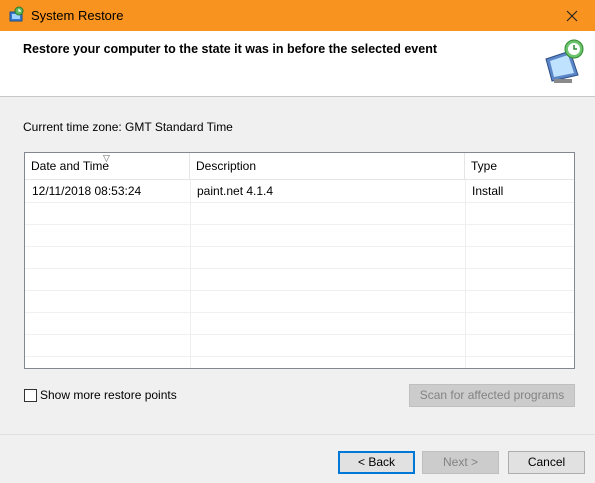  I want to click on timezone-label: Current time zone: GMT Standard Time, so click(128, 127).